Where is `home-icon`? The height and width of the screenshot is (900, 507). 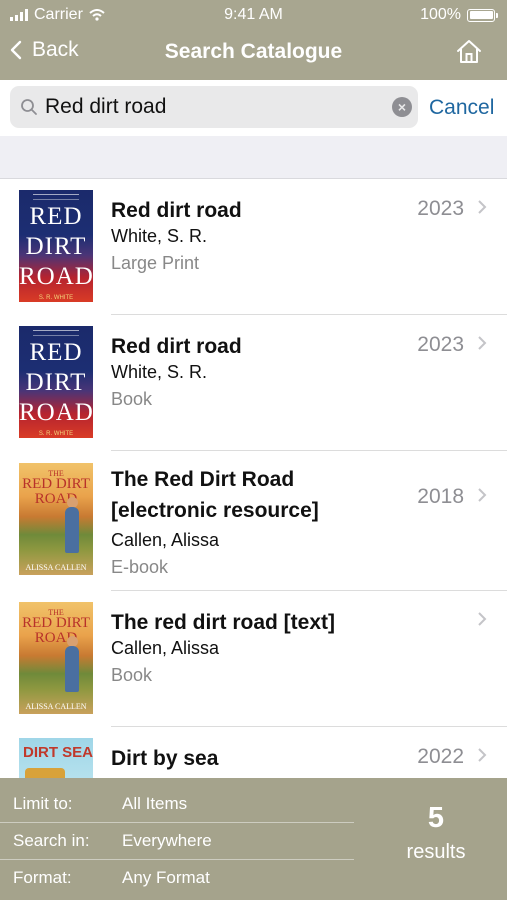 home-icon is located at coordinates (469, 52).